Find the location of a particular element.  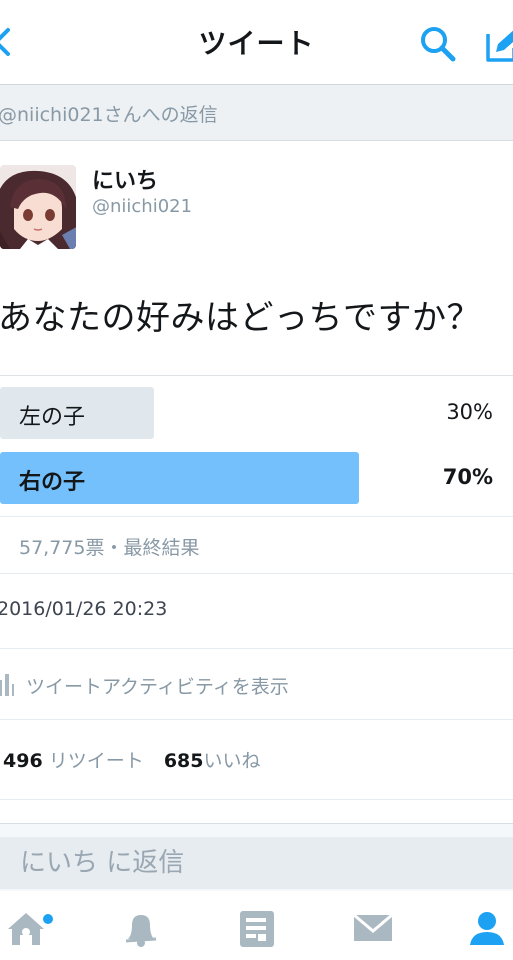

avatar is located at coordinates (38, 207).